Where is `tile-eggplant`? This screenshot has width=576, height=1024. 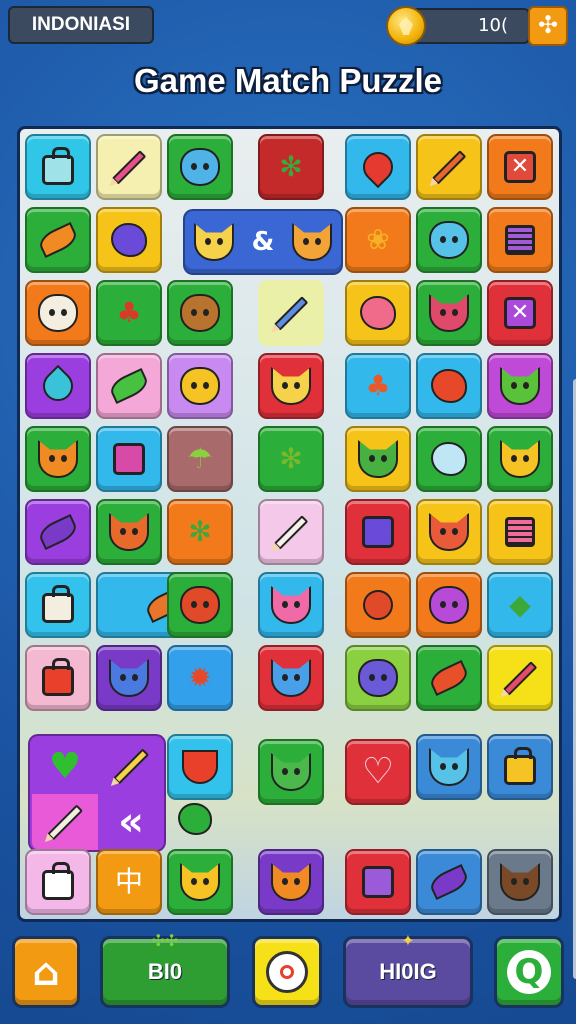
tile-eggplant is located at coordinates (58, 532).